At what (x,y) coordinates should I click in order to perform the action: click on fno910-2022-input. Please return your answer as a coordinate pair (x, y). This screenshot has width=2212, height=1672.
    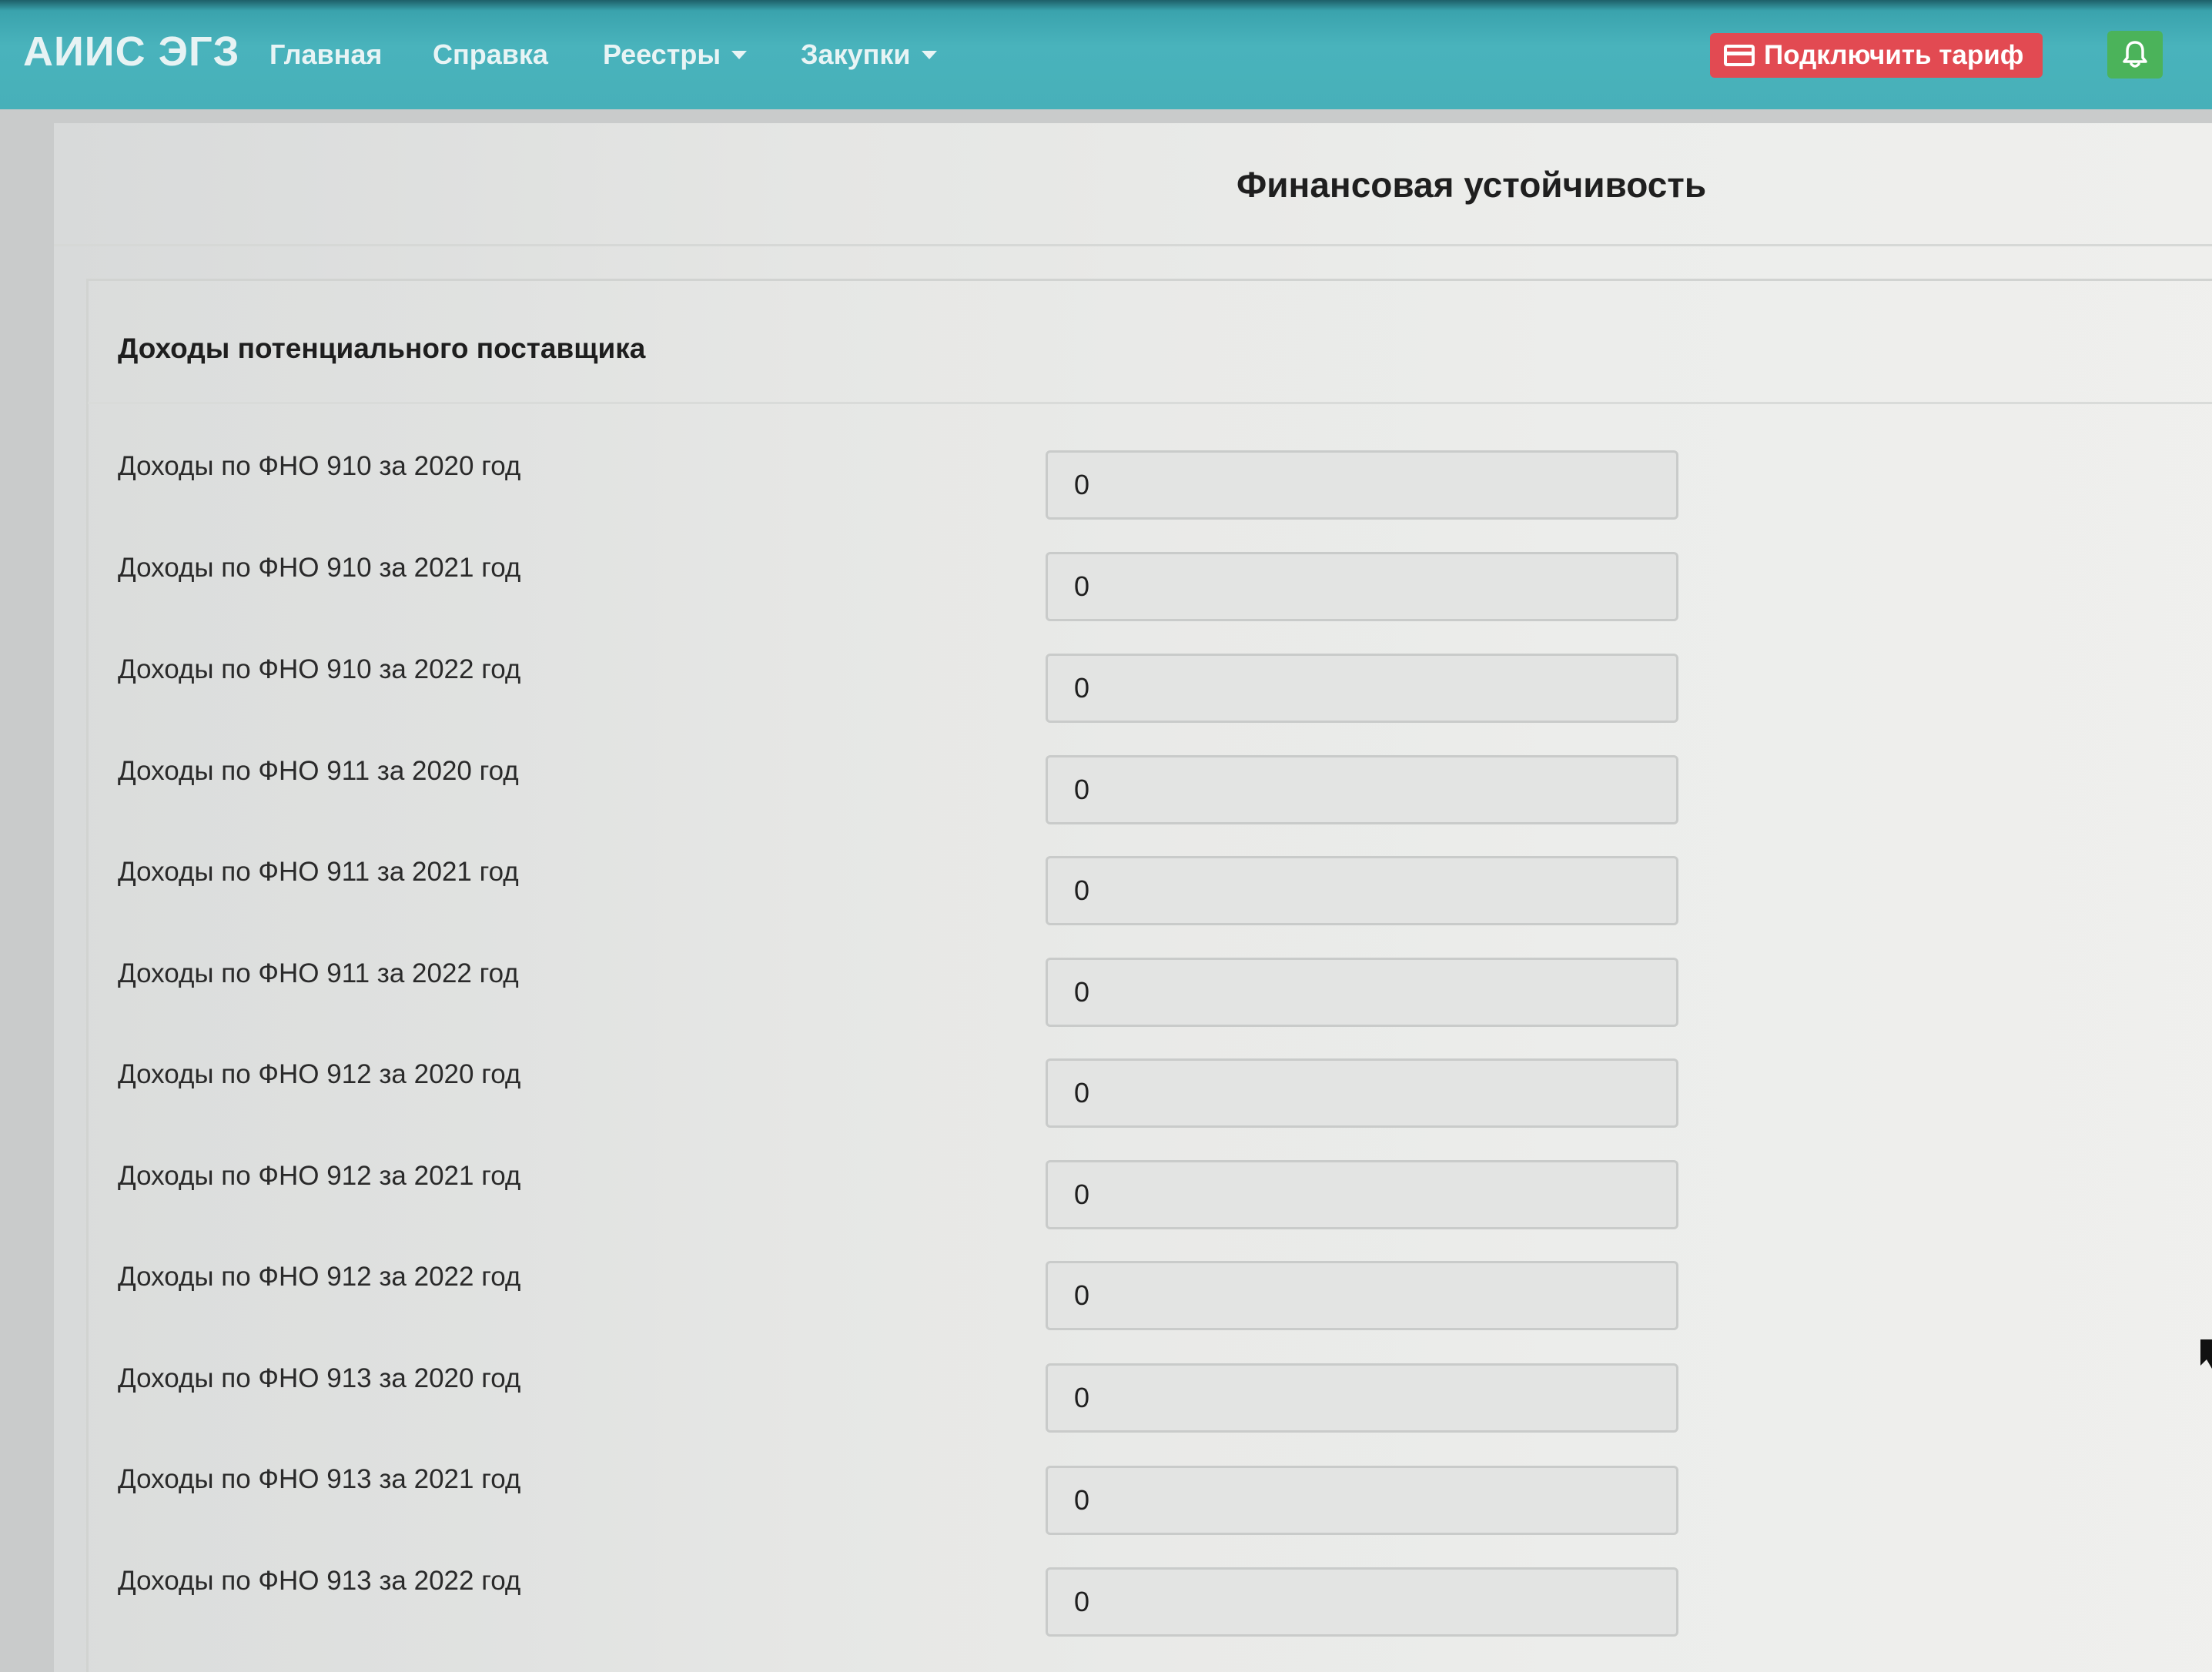
    Looking at the image, I should click on (1362, 689).